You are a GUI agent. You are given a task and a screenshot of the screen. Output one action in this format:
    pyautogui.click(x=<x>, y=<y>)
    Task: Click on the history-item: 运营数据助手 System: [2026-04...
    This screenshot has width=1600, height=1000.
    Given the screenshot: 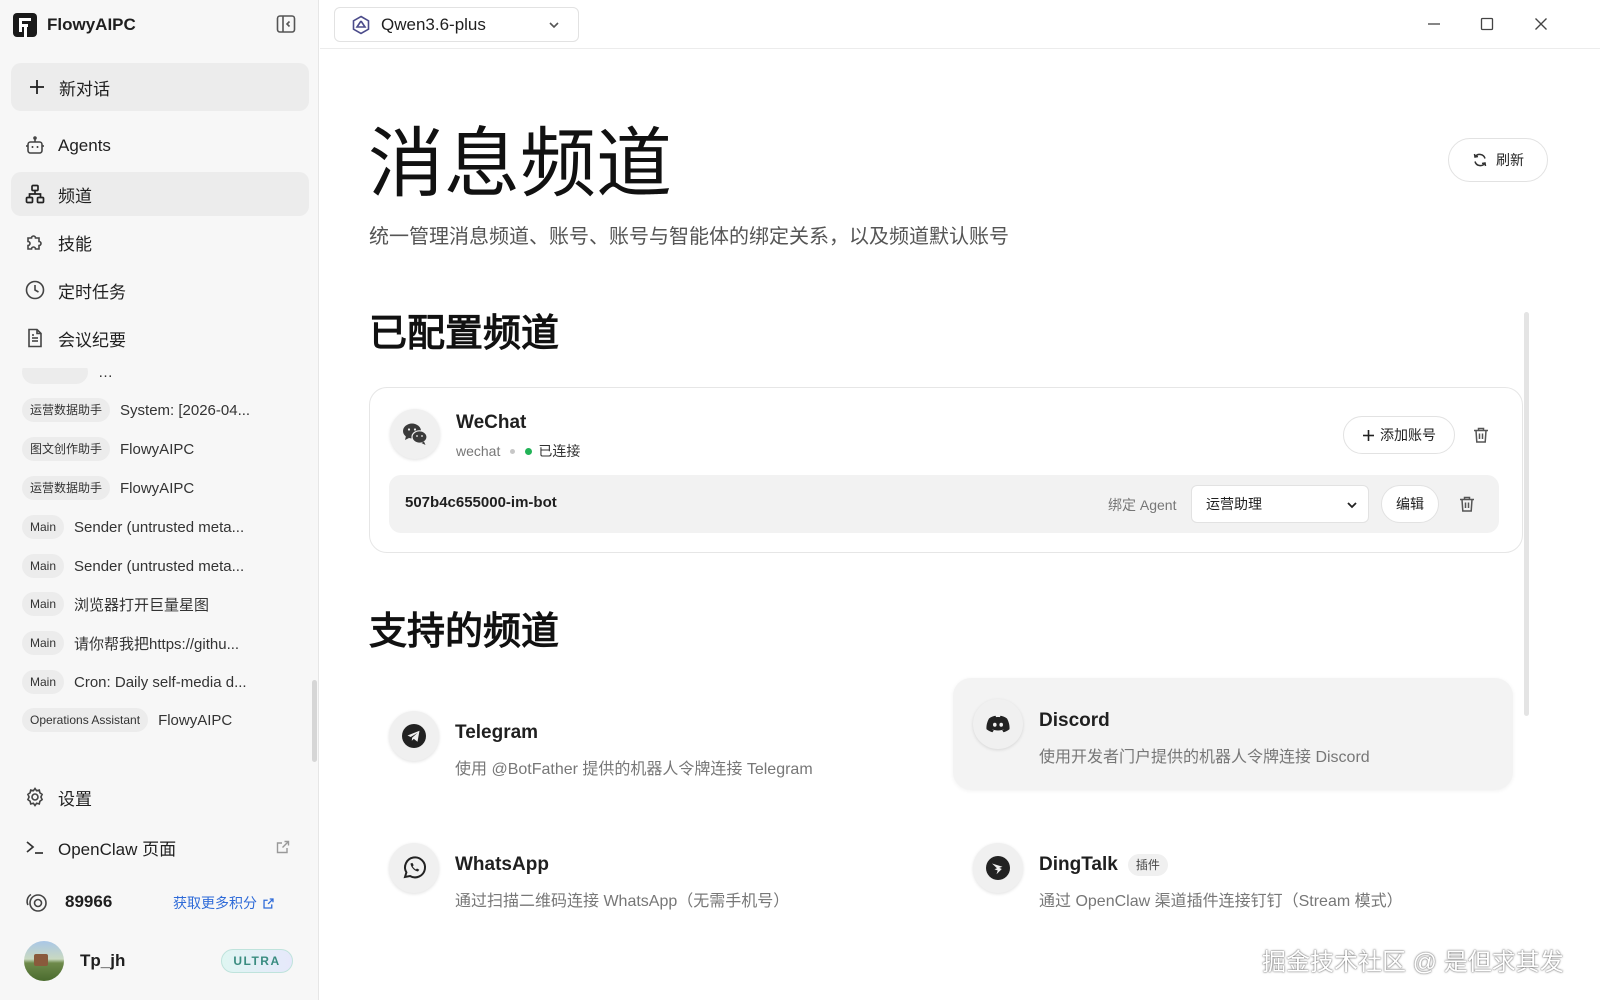 What is the action you would take?
    pyautogui.click(x=156, y=410)
    